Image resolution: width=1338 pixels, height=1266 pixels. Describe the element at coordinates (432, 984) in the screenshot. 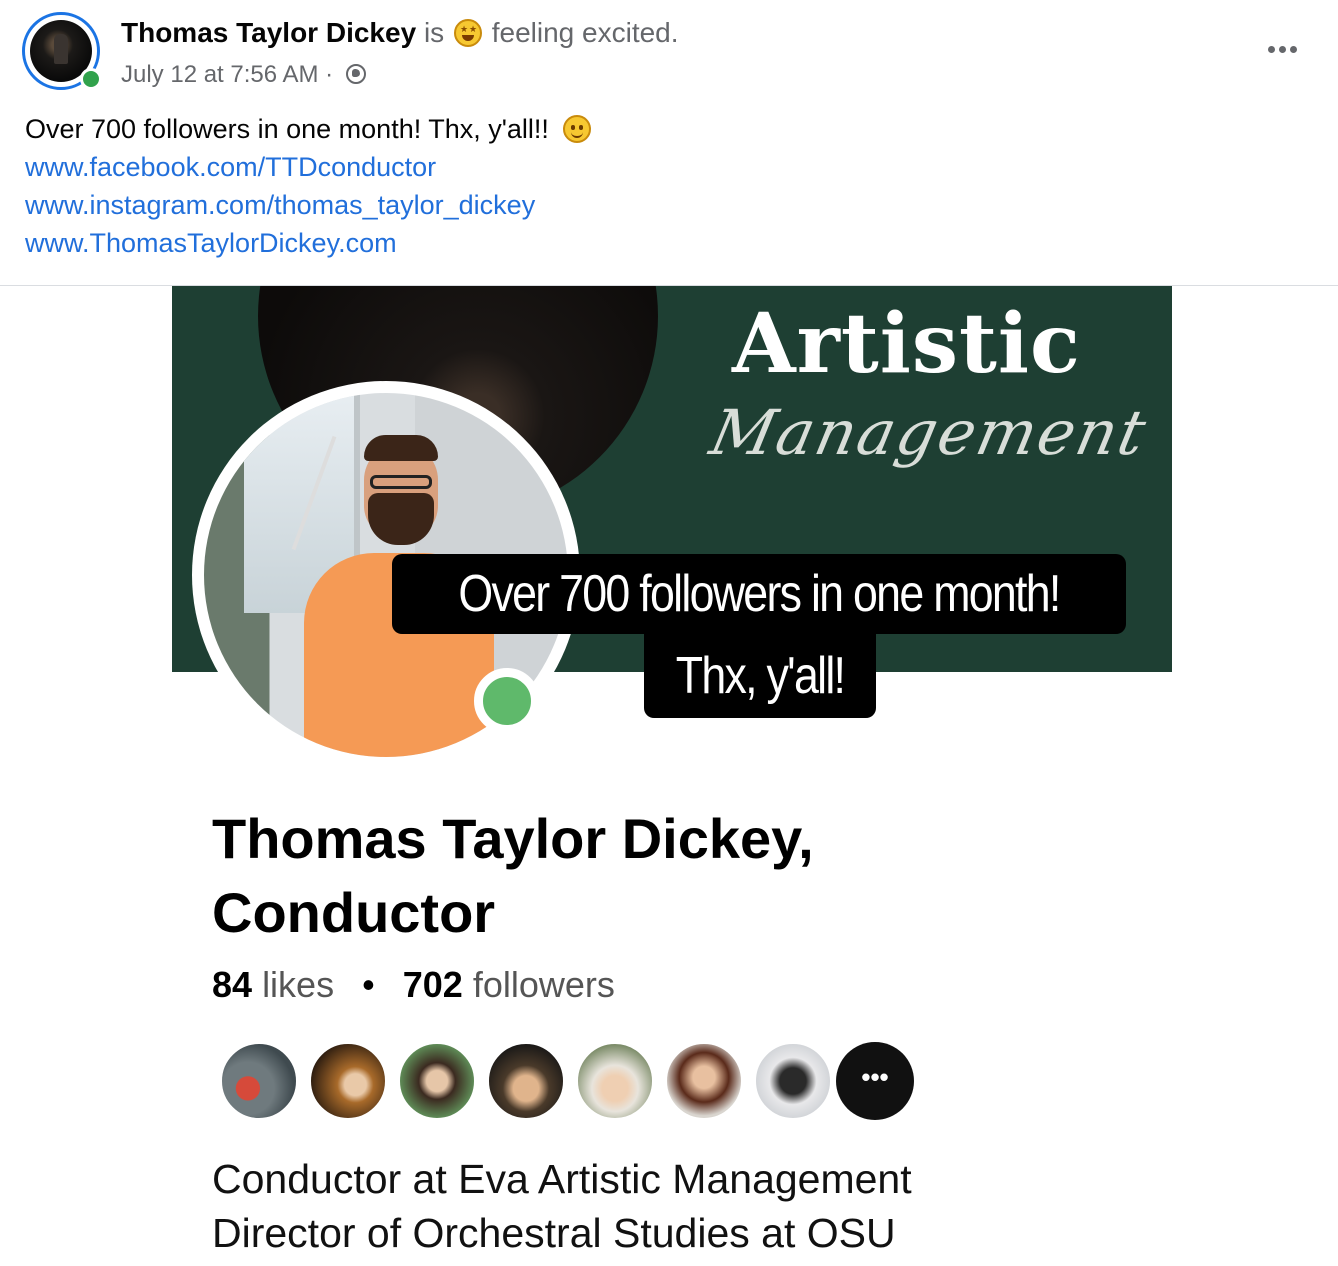

I see `followers-count: 702` at that location.